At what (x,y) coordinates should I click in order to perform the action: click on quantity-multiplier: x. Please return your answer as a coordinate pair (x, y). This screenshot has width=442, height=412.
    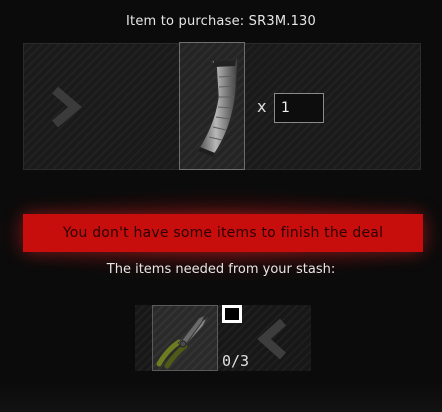
    Looking at the image, I should click on (262, 106).